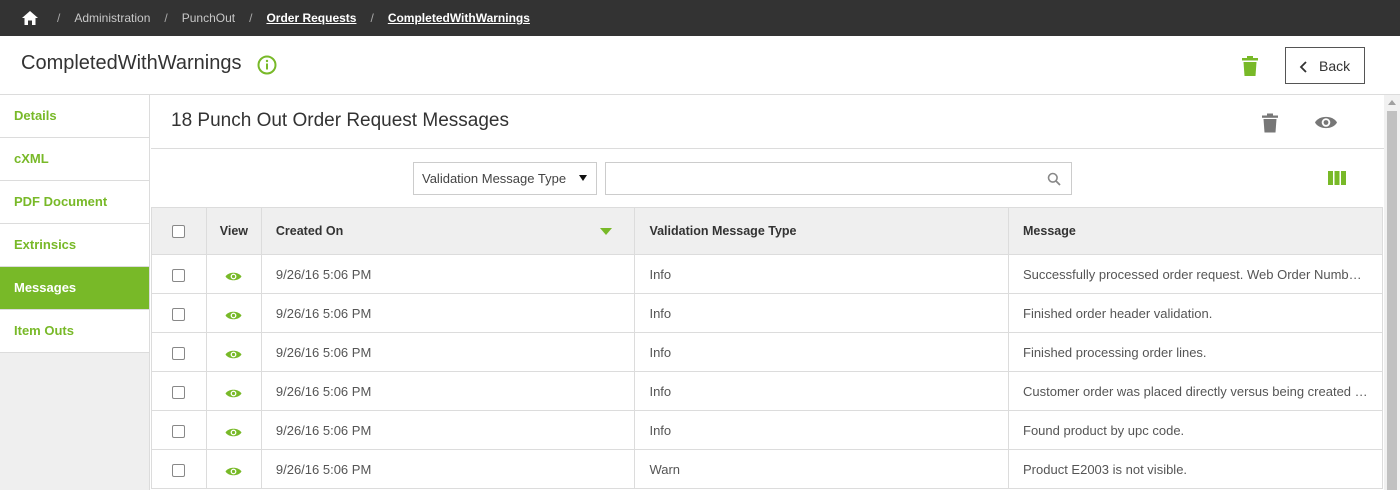  I want to click on sort-desc-icon, so click(606, 231).